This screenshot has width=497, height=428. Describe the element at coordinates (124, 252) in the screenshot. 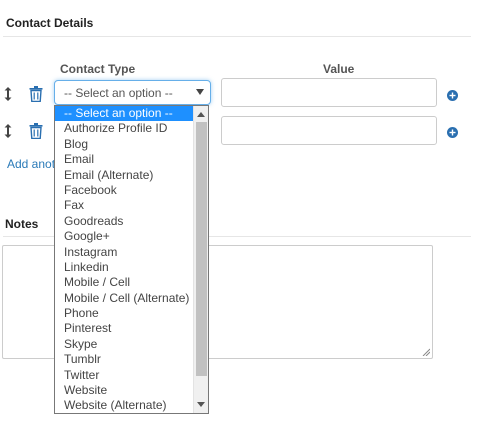

I see `dropdown-option: Instagram` at that location.